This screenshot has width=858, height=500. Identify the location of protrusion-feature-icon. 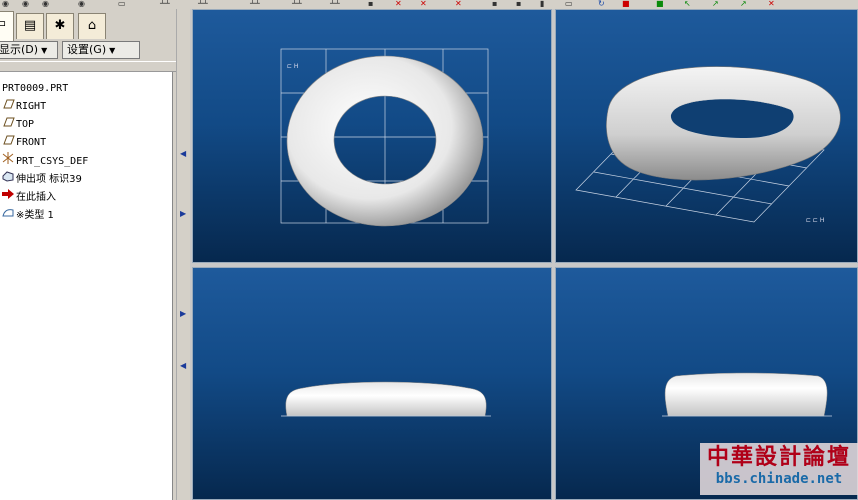
(8, 179).